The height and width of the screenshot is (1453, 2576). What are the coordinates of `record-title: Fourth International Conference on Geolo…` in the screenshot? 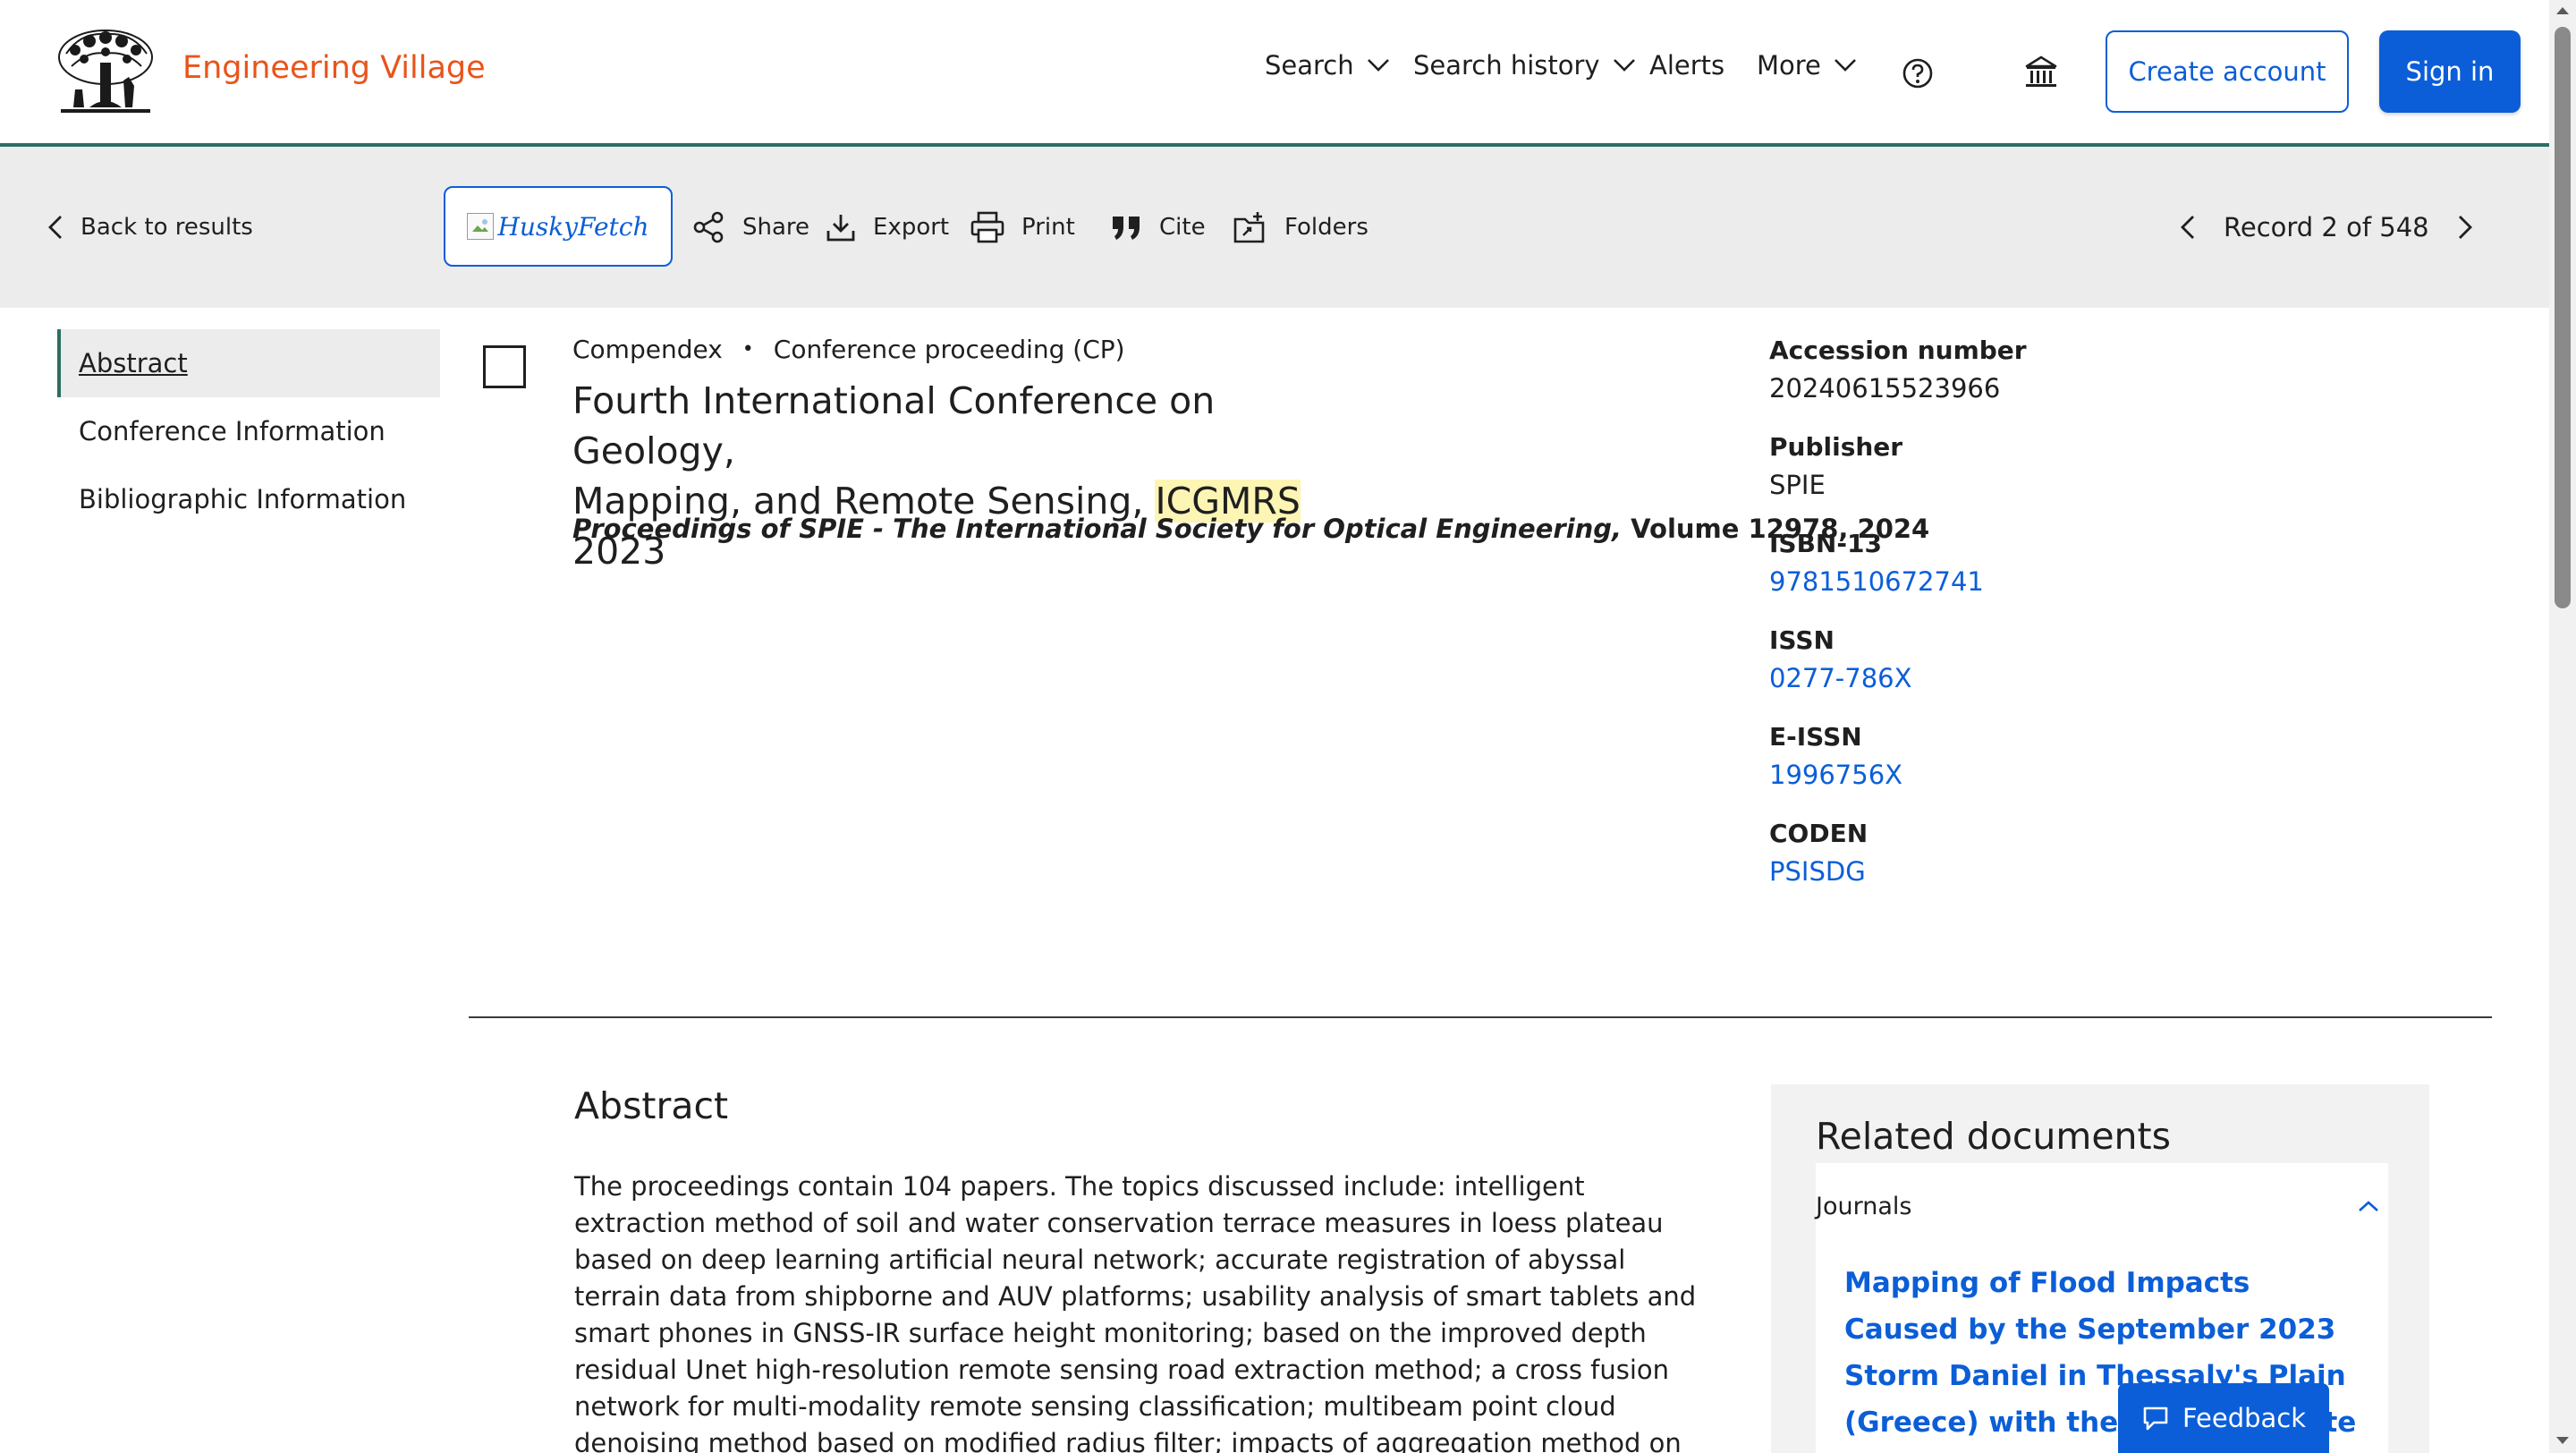 It's located at (966, 476).